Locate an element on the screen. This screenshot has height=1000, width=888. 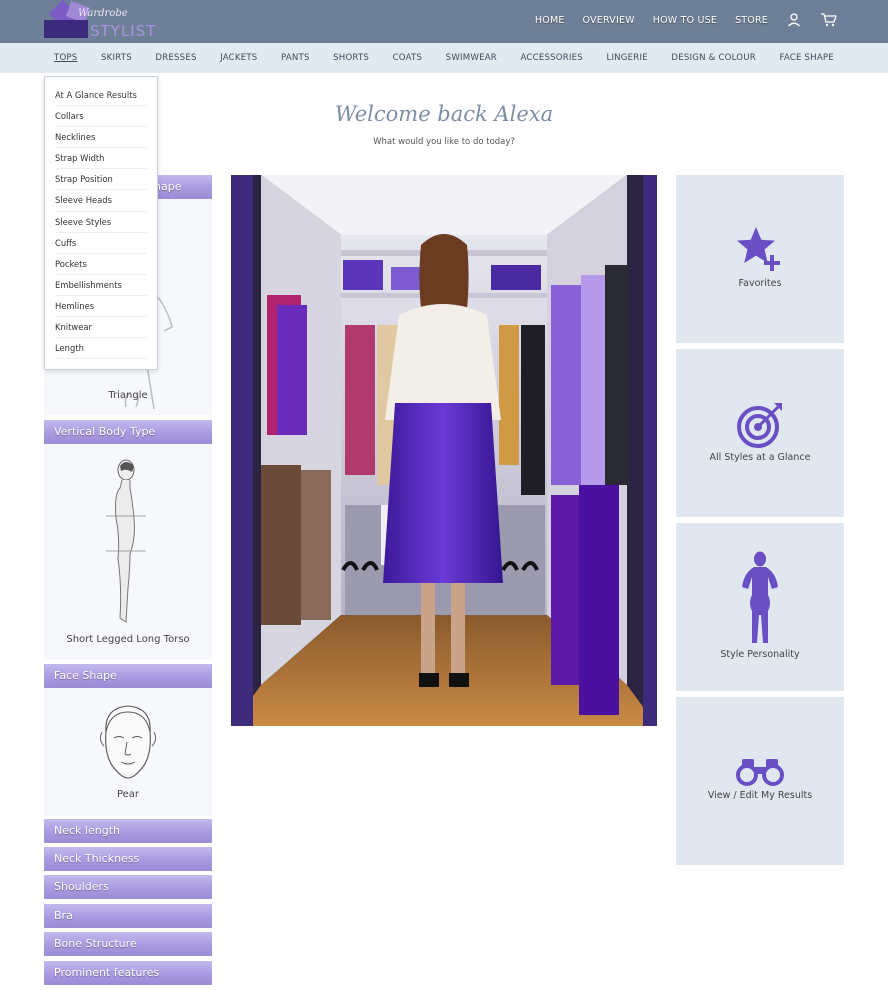
nav-how-to-use: HOW TO USE is located at coordinates (685, 20).